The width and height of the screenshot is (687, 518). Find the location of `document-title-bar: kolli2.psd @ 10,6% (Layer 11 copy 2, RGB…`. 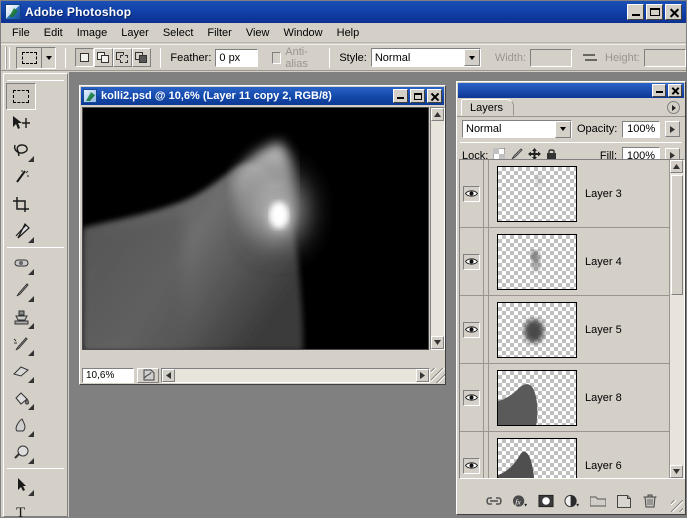

document-title-bar: kolli2.psd @ 10,6% (Layer 11 copy 2, RGB… is located at coordinates (262, 96).